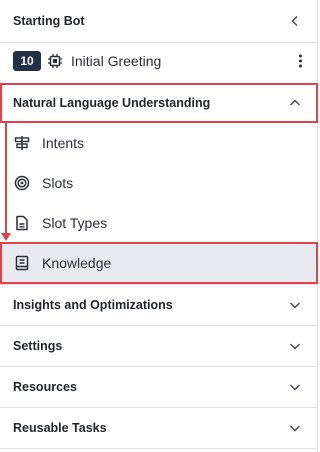  What do you see at coordinates (295, 21) in the screenshot?
I see `collapse-panel-chevron-left-icon` at bounding box center [295, 21].